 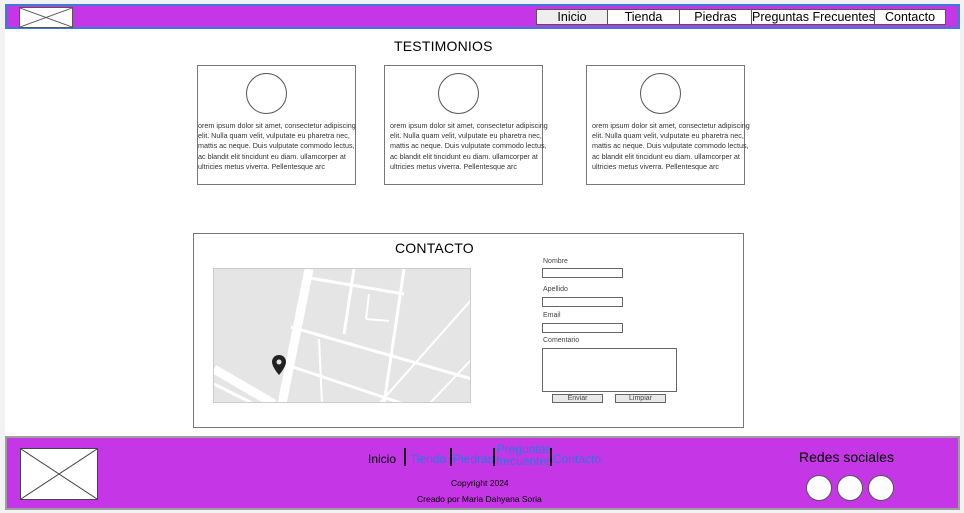 What do you see at coordinates (640, 398) in the screenshot?
I see `clear-button: Limpiar` at bounding box center [640, 398].